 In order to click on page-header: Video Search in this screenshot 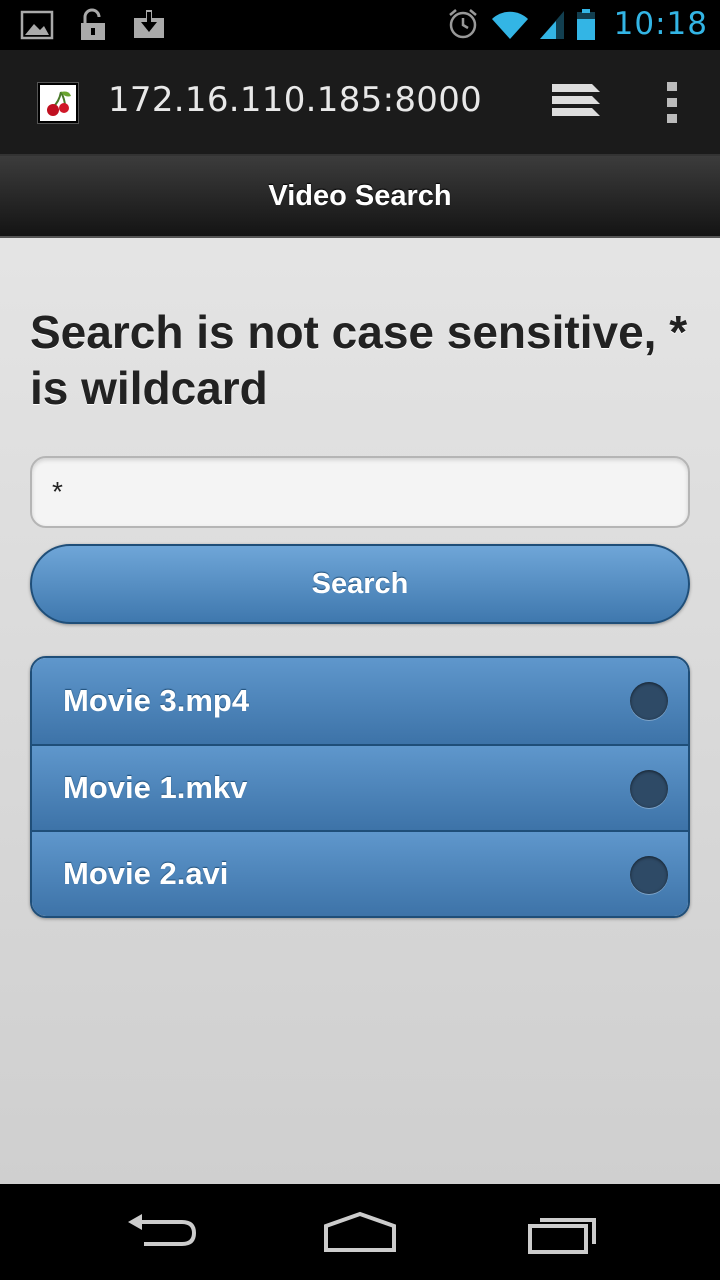, I will do `click(360, 197)`.